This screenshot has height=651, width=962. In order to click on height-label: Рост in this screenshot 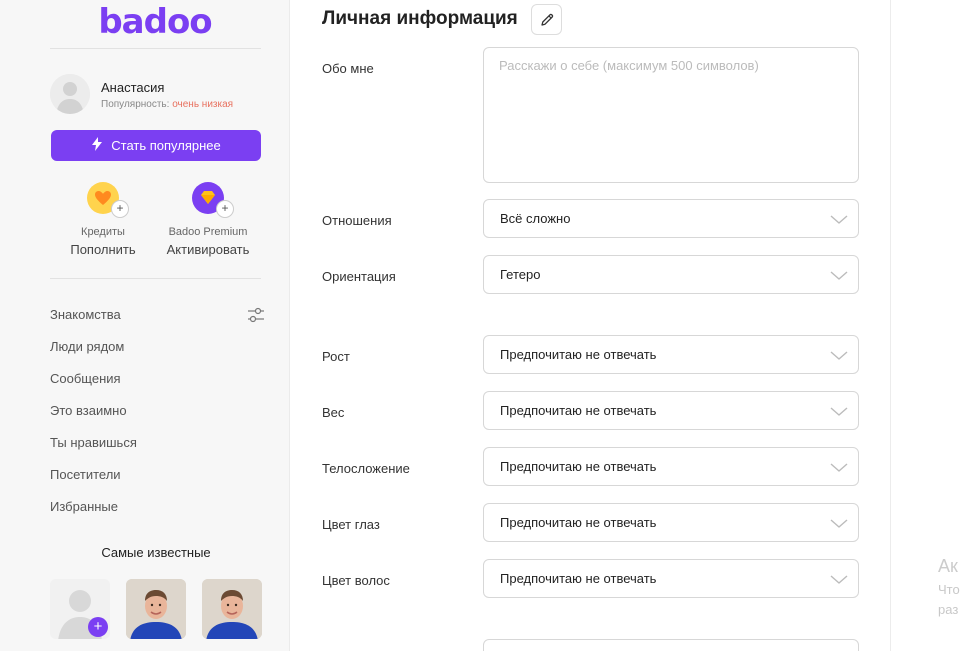, I will do `click(336, 356)`.